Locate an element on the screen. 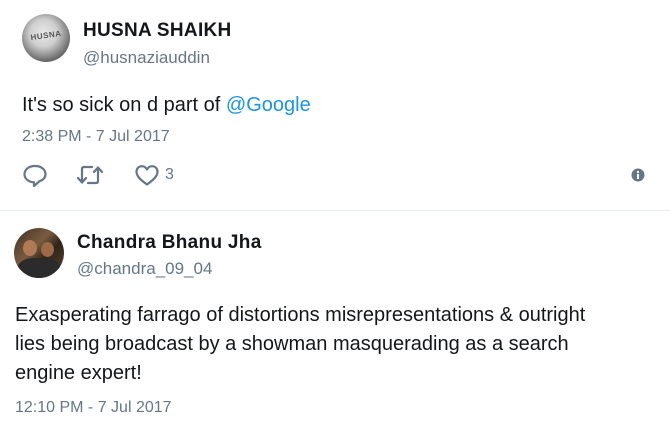  reply-icon is located at coordinates (35, 175).